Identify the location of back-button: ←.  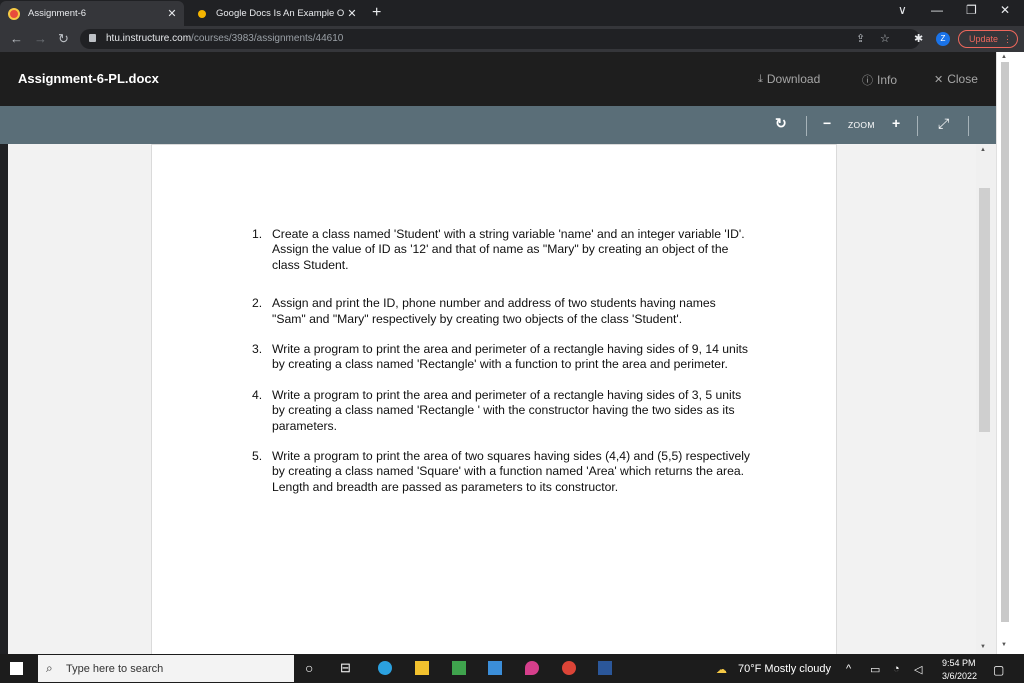
(16, 38).